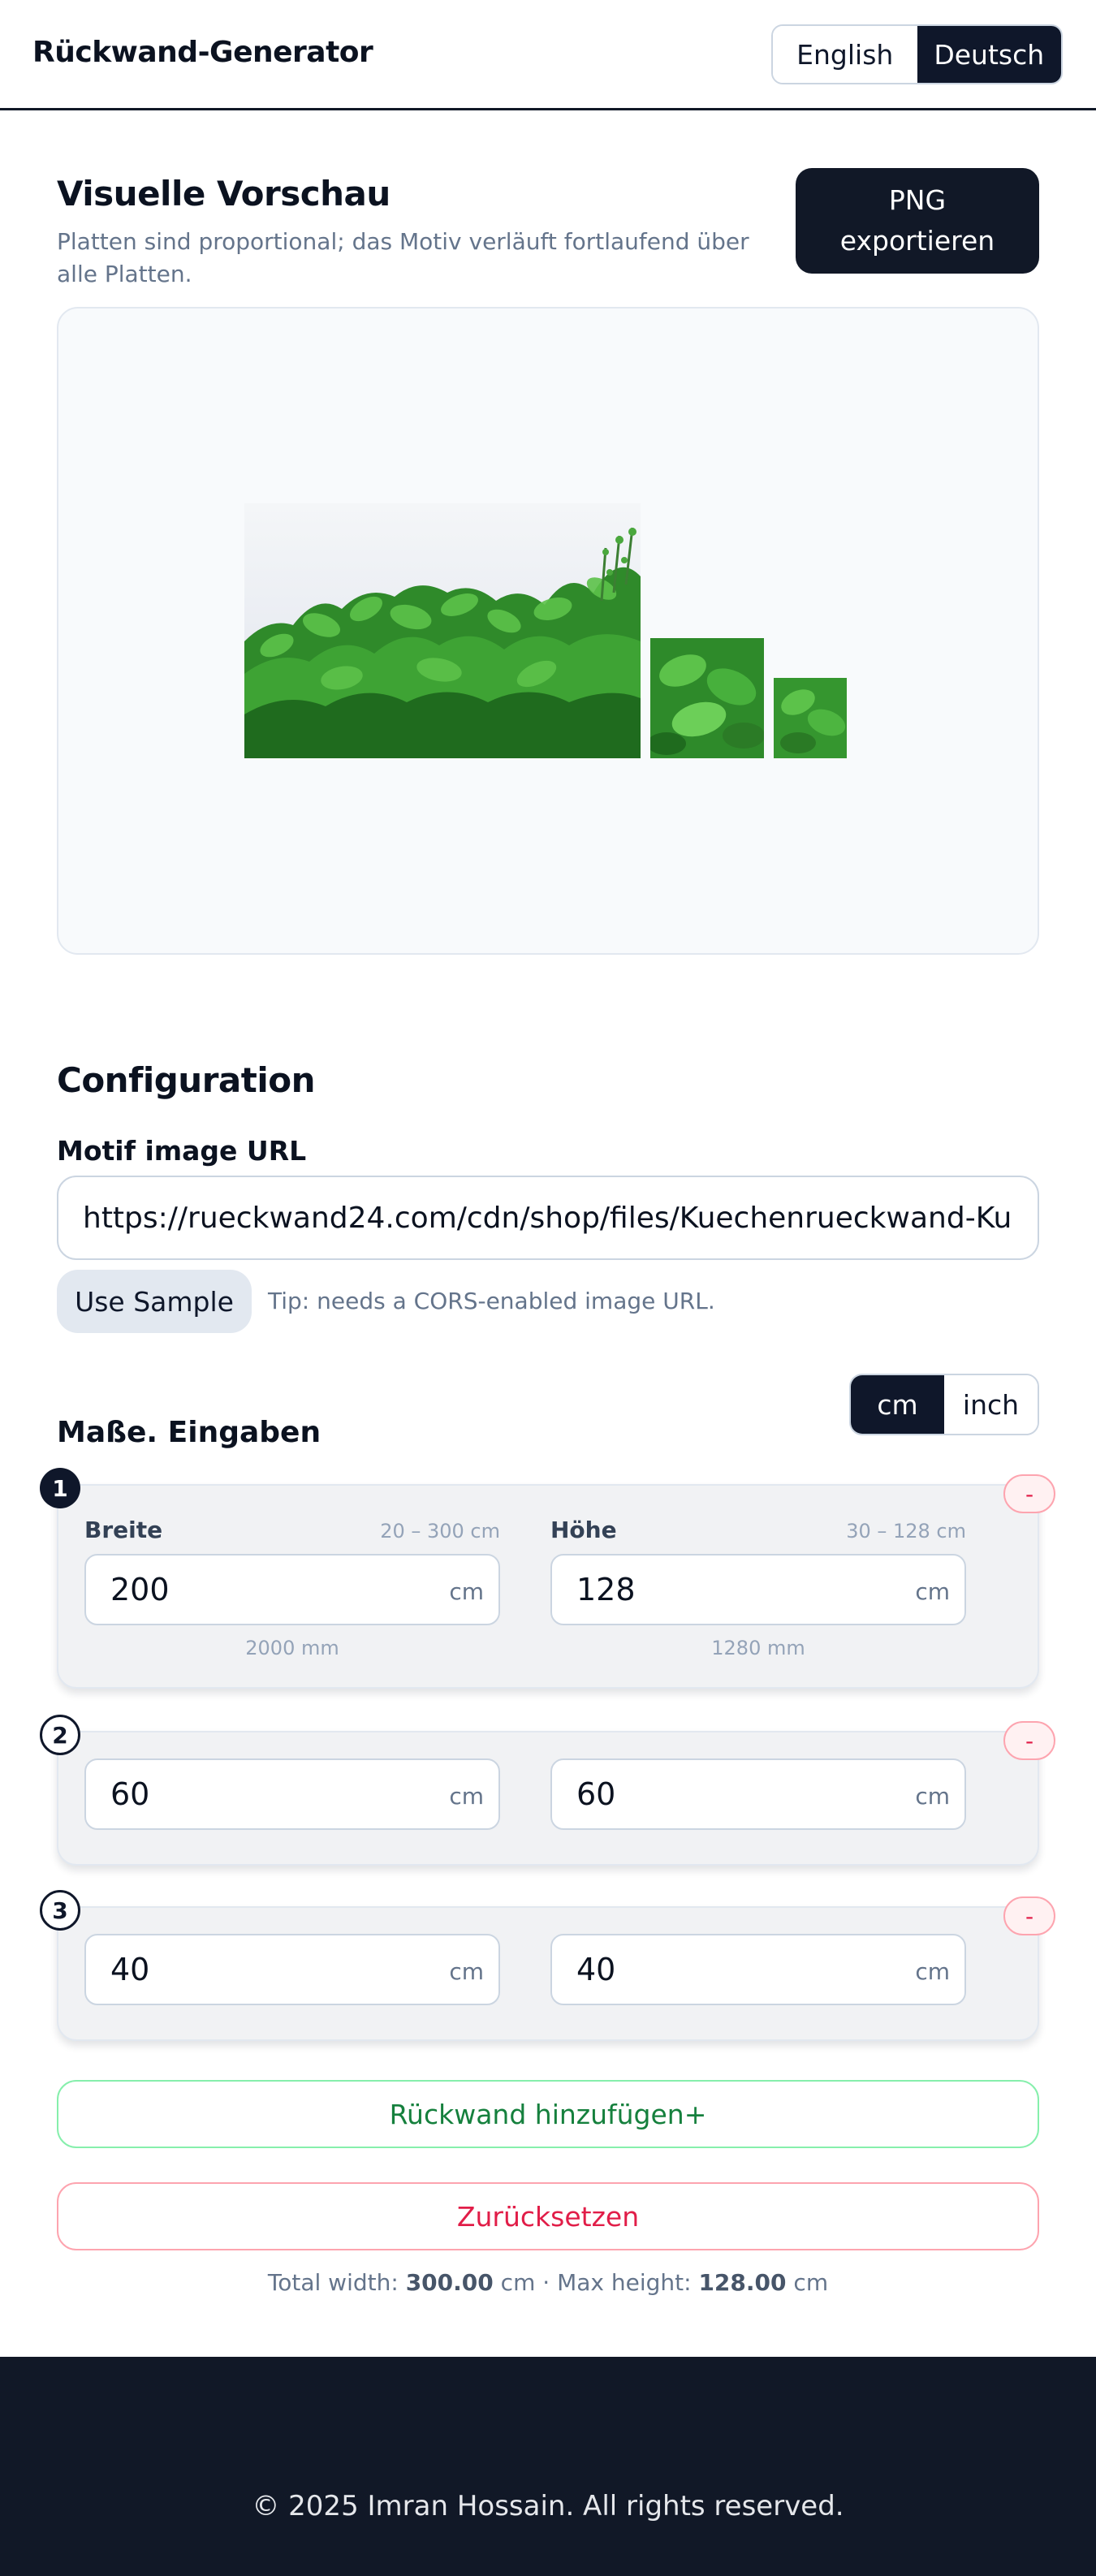 This screenshot has width=1096, height=2576. Describe the element at coordinates (60, 1735) in the screenshot. I see `panel-number-badge: 2` at that location.